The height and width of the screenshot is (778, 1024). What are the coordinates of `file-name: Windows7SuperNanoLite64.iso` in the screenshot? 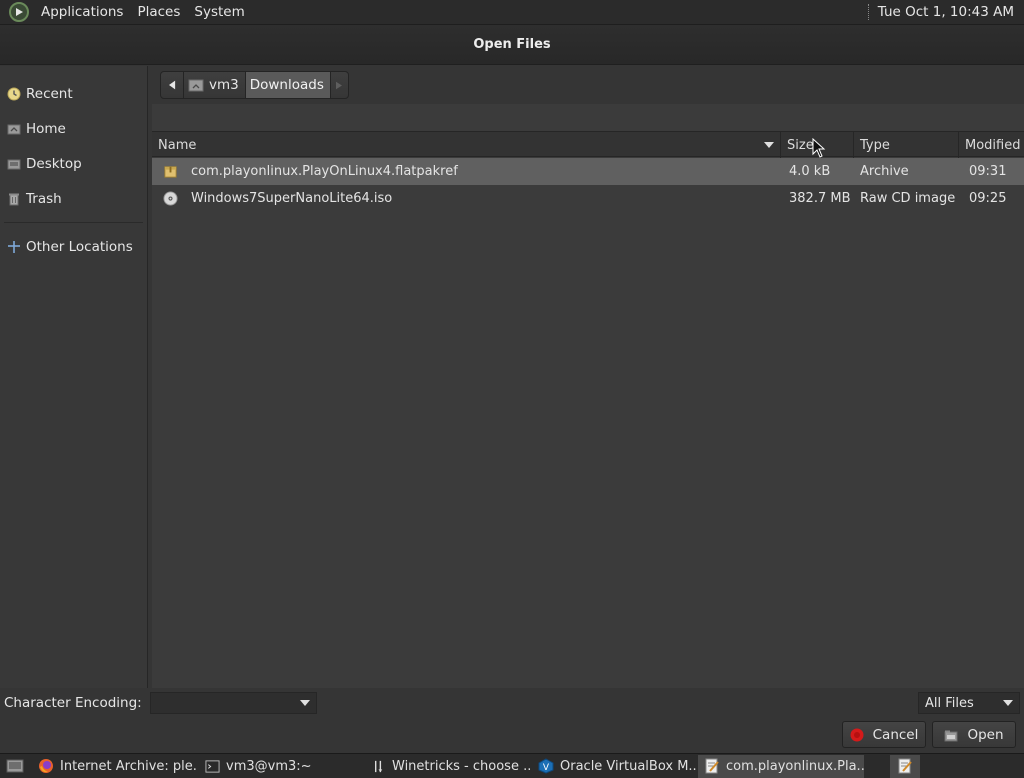 It's located at (292, 198).